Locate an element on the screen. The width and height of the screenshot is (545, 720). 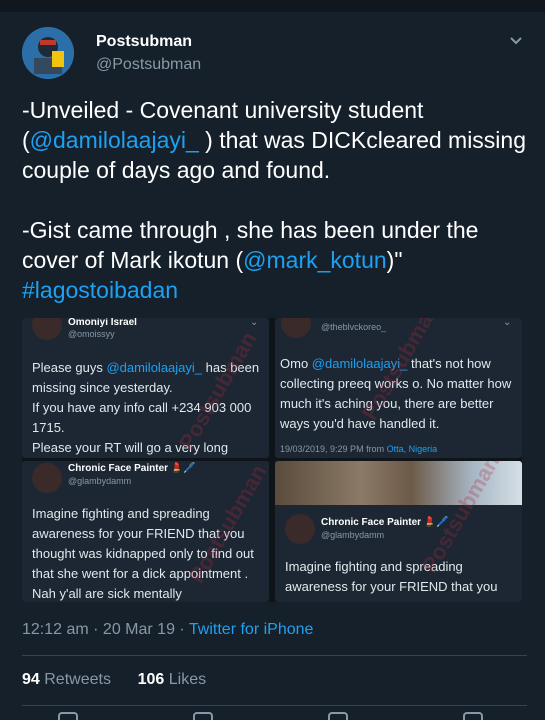
hashtag-link: #lagostoibadan is located at coordinates (100, 290).